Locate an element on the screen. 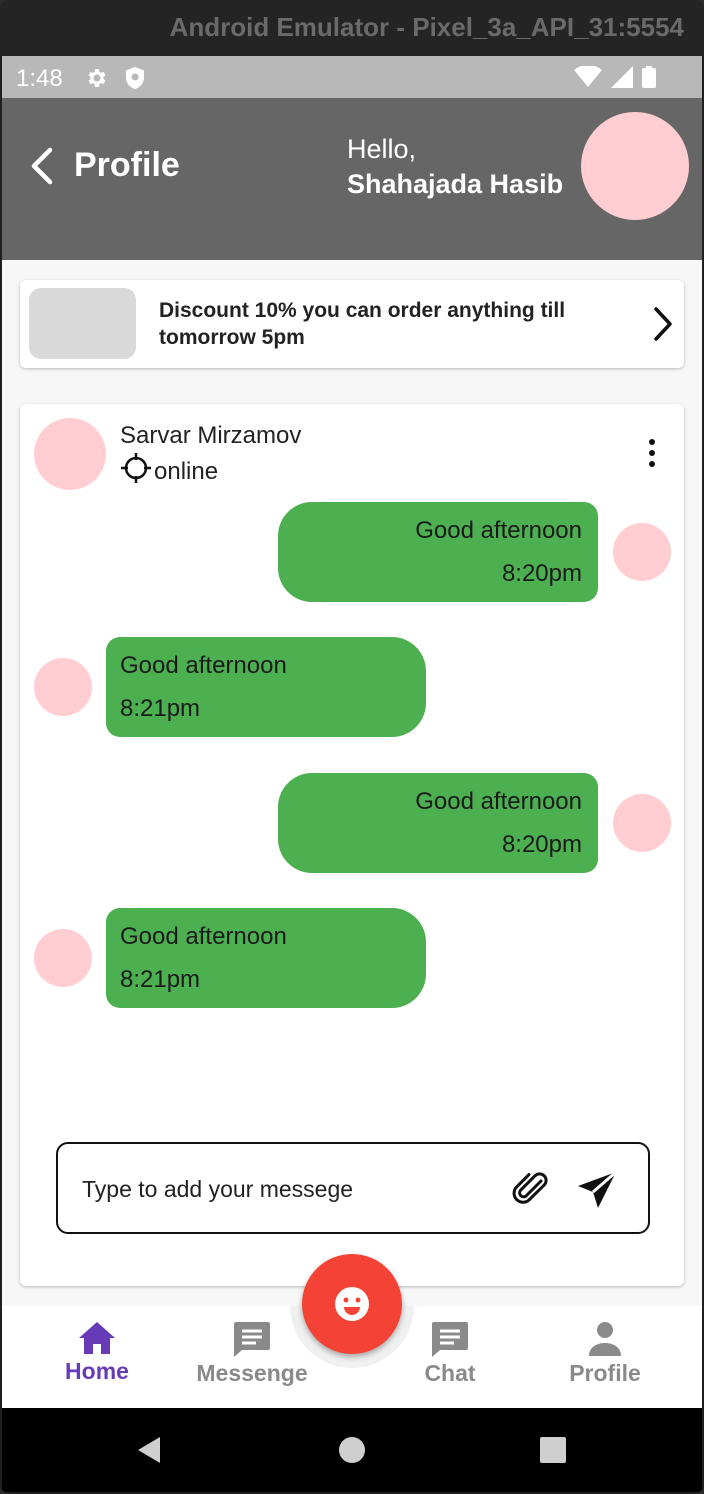 The height and width of the screenshot is (1494, 704). greeting: Hello, Shahajada Hasib is located at coordinates (455, 167).